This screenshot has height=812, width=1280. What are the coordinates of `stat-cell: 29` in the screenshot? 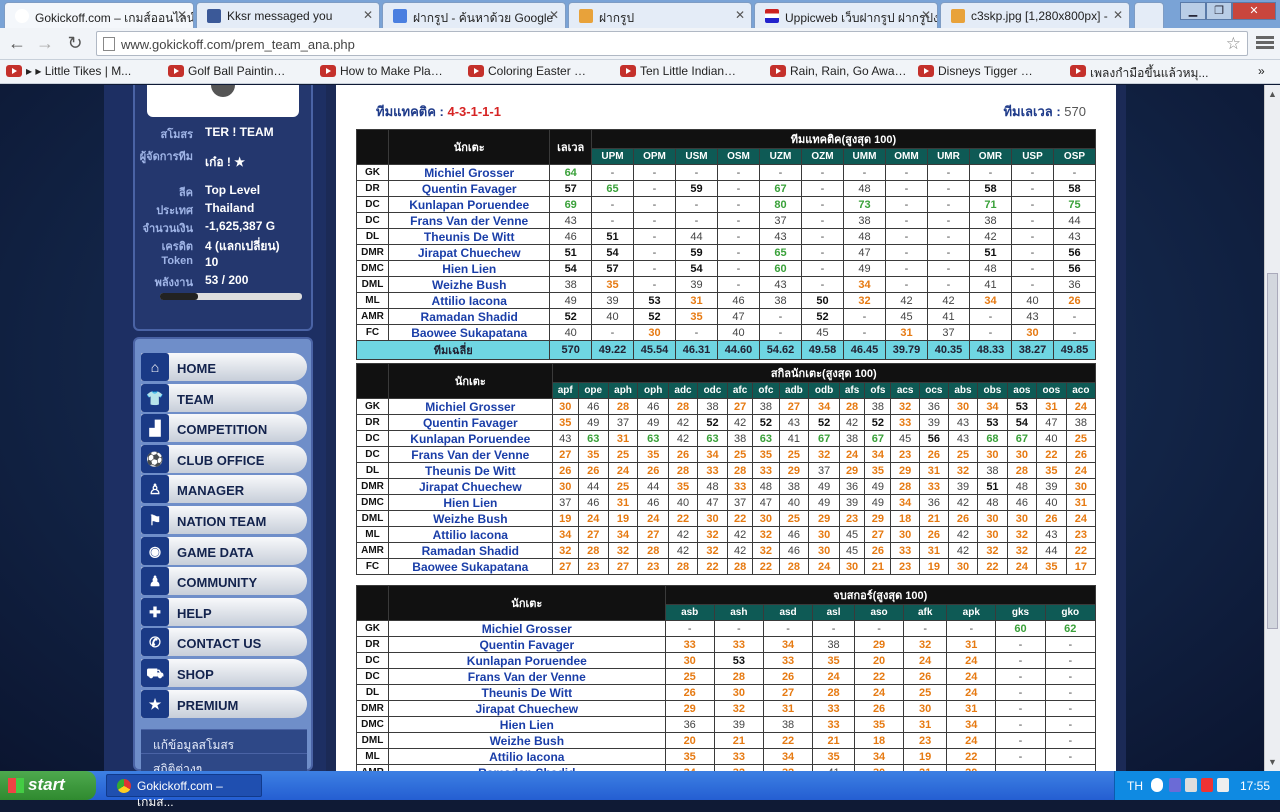 It's located at (794, 470).